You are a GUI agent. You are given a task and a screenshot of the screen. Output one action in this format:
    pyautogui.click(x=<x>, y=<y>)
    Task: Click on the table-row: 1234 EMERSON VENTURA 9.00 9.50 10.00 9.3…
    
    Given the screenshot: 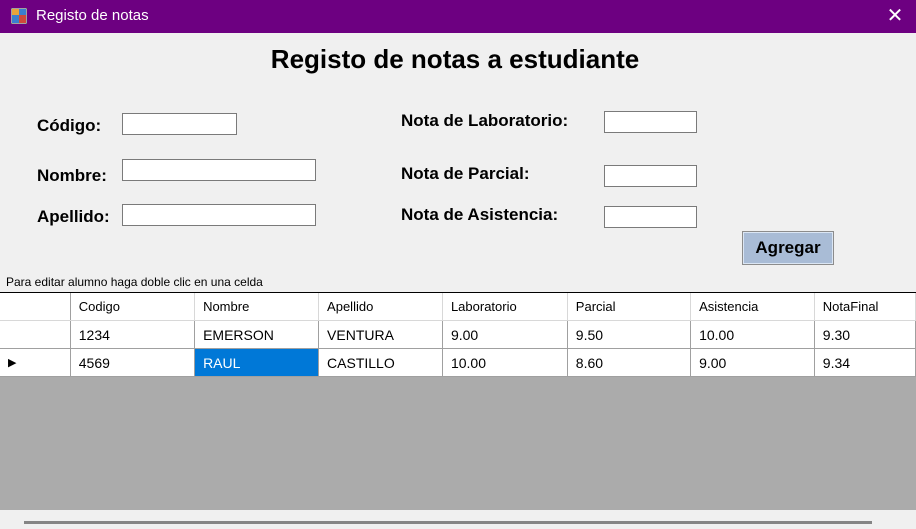 What is the action you would take?
    pyautogui.click(x=458, y=334)
    